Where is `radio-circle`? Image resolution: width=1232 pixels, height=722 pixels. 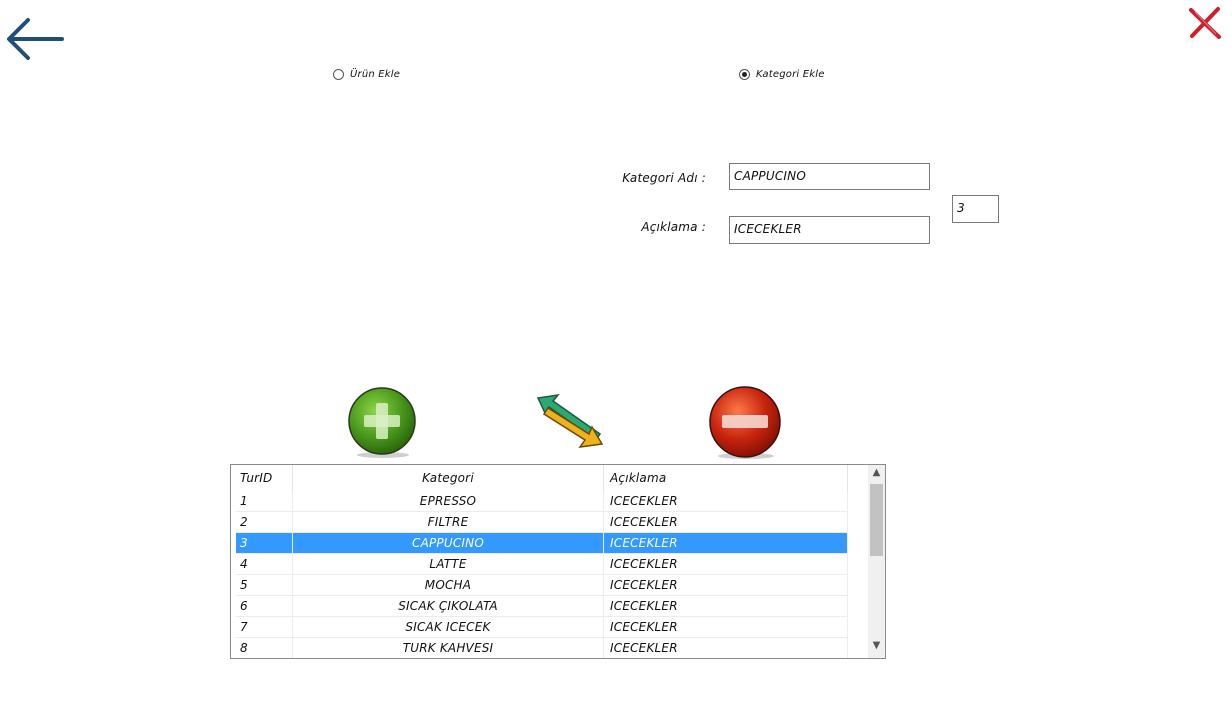
radio-circle is located at coordinates (338, 74).